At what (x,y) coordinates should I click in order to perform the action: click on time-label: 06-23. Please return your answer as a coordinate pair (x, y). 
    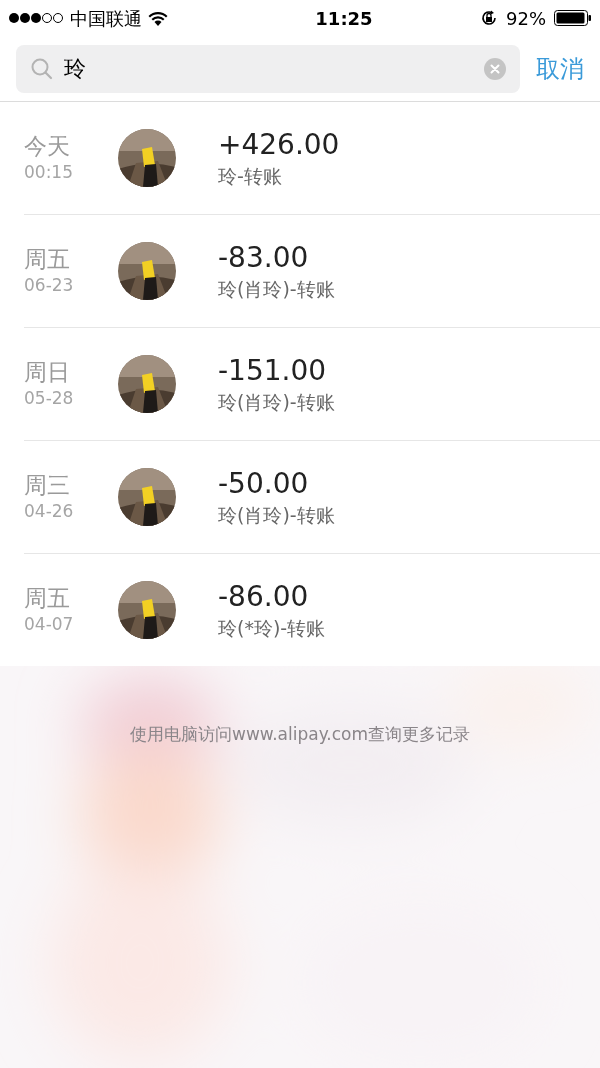
    Looking at the image, I should click on (49, 285).